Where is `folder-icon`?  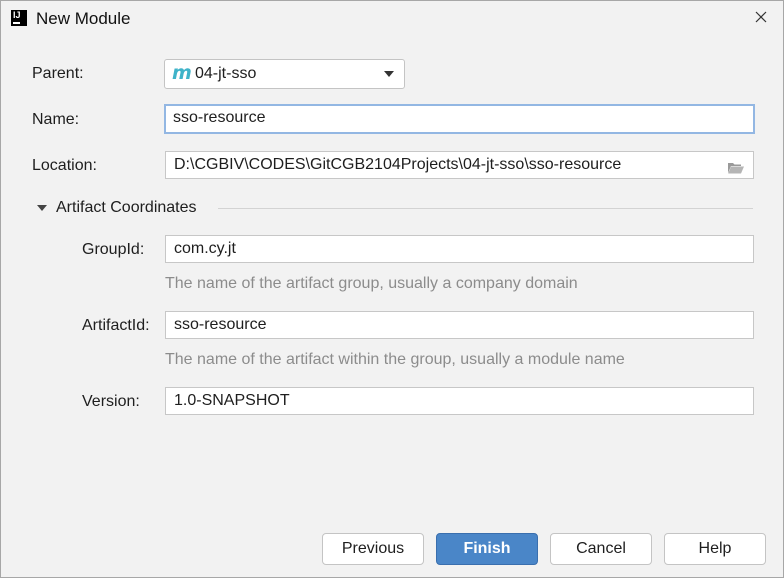 folder-icon is located at coordinates (736, 166).